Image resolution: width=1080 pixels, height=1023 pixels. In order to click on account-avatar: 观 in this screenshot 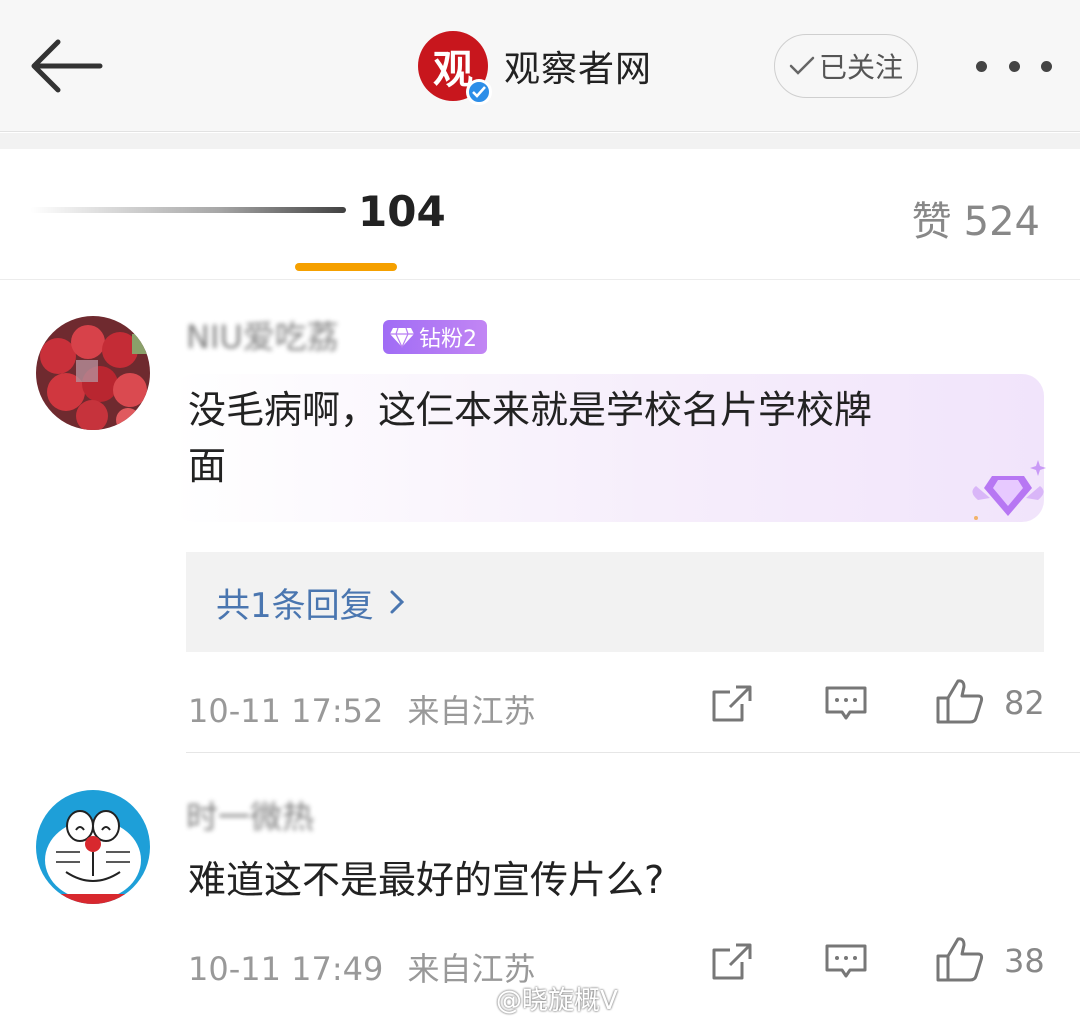, I will do `click(455, 68)`.